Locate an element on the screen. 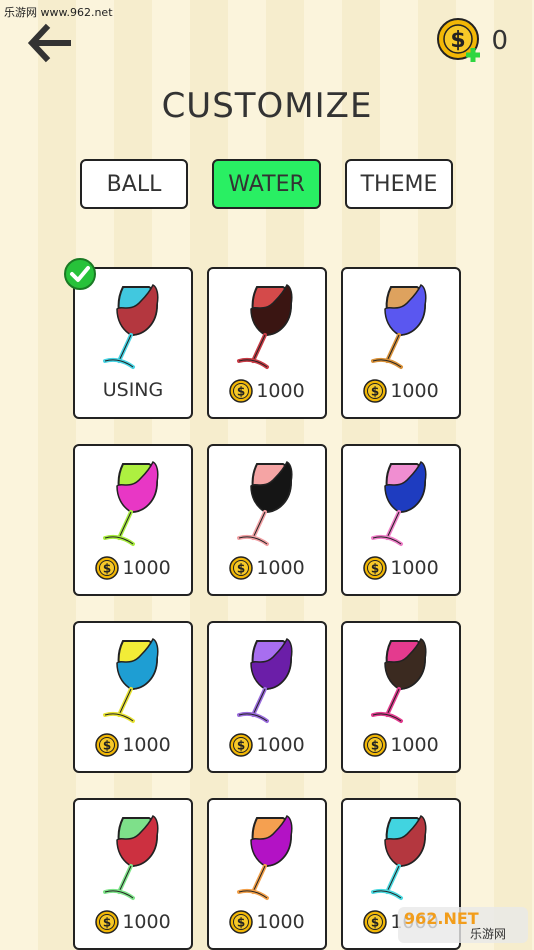  item-status: USING is located at coordinates (133, 390).